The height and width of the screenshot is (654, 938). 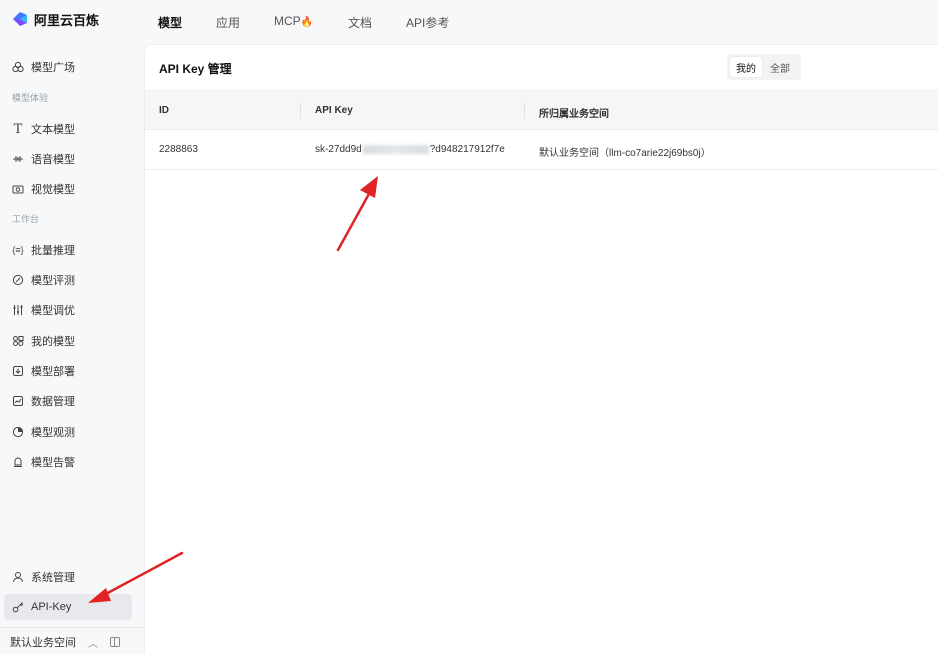 I want to click on sidebar-item-label: 模型评测, so click(x=53, y=281).